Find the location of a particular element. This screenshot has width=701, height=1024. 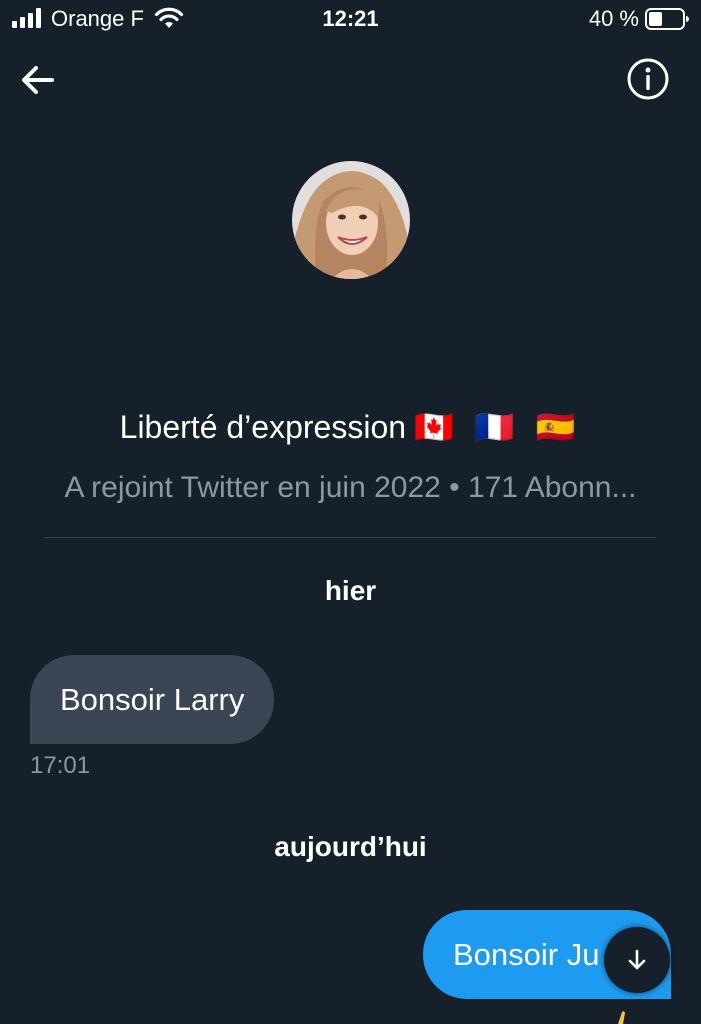

incoming-message-bubble: Bonsoir Larry is located at coordinates (152, 699).